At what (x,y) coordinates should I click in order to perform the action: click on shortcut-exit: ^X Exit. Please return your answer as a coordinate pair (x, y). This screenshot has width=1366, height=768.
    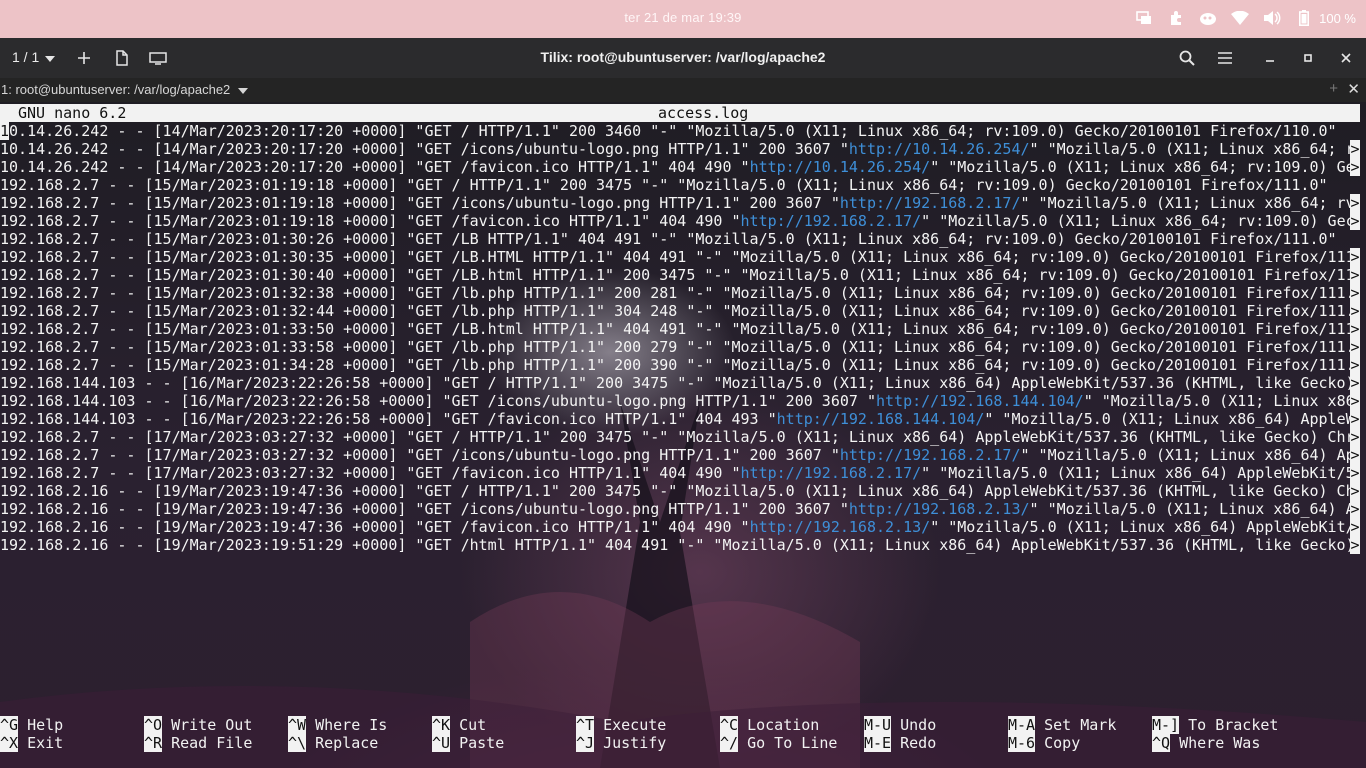
    Looking at the image, I should click on (31, 743).